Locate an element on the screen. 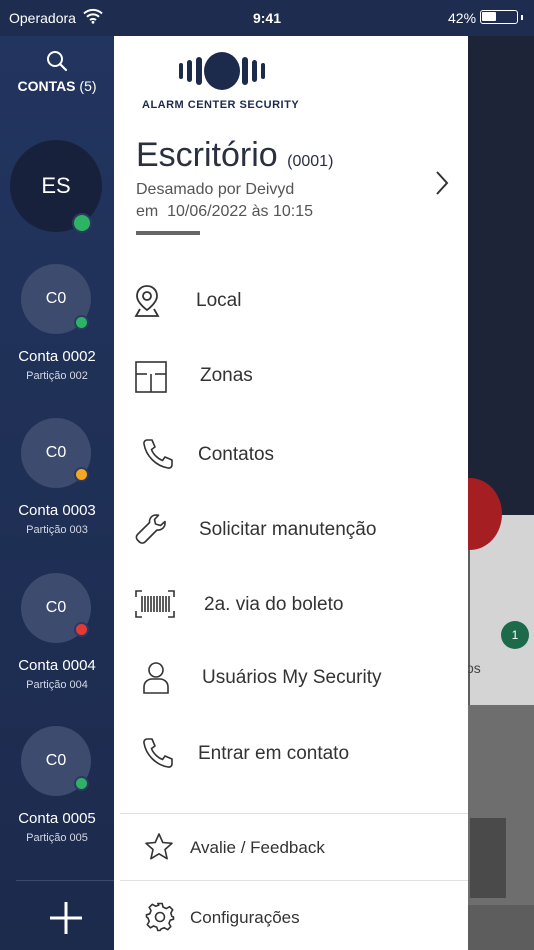 Image resolution: width=534 pixels, height=950 pixels. current-account-status-dot is located at coordinates (82, 223).